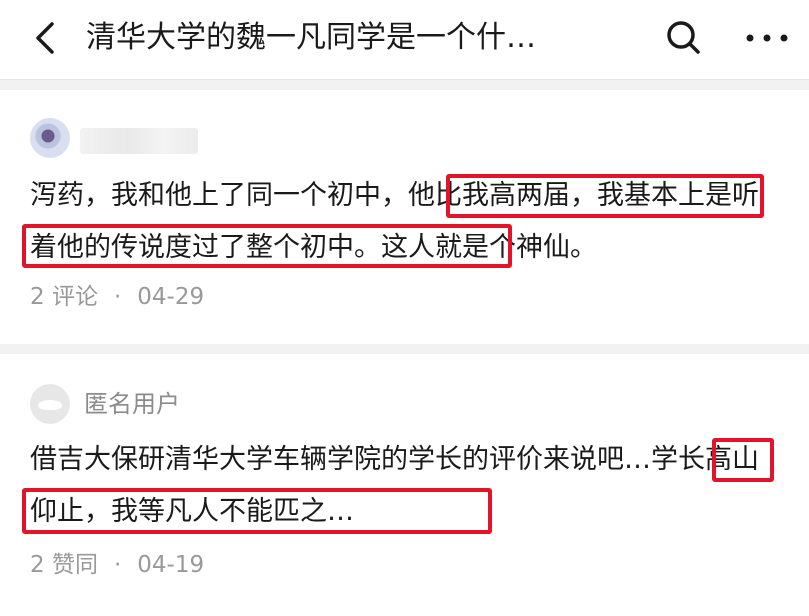 Image resolution: width=809 pixels, height=616 pixels. Describe the element at coordinates (139, 141) in the screenshot. I see `blurred-username` at that location.